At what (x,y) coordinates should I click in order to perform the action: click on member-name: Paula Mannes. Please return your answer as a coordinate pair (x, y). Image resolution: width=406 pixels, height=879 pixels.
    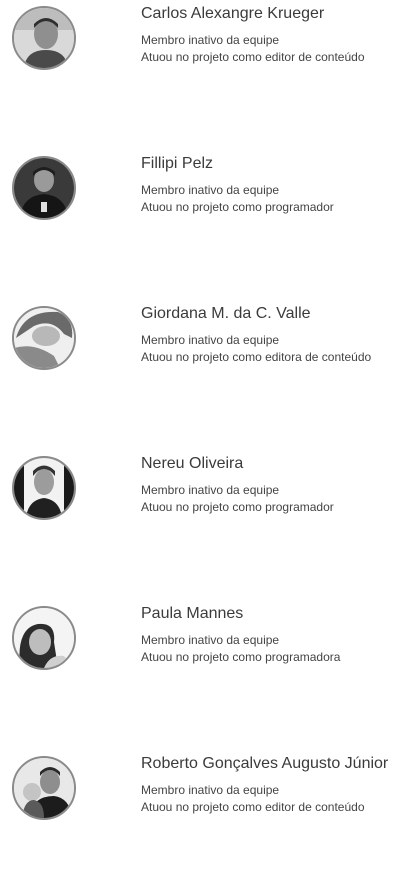
    Looking at the image, I should click on (192, 613).